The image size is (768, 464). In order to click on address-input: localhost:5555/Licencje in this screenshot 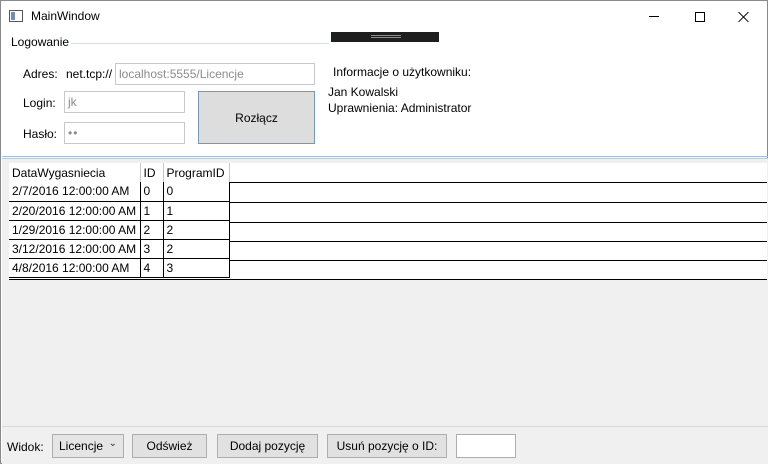, I will do `click(215, 74)`.